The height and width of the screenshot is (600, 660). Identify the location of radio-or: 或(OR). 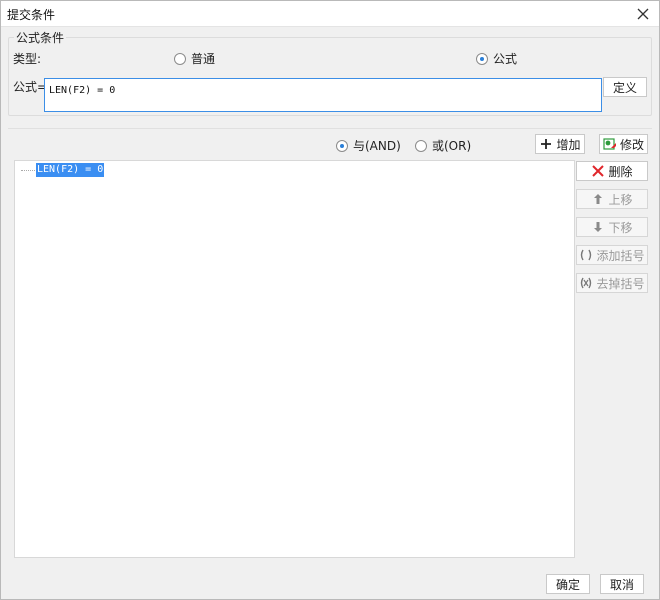
(443, 145).